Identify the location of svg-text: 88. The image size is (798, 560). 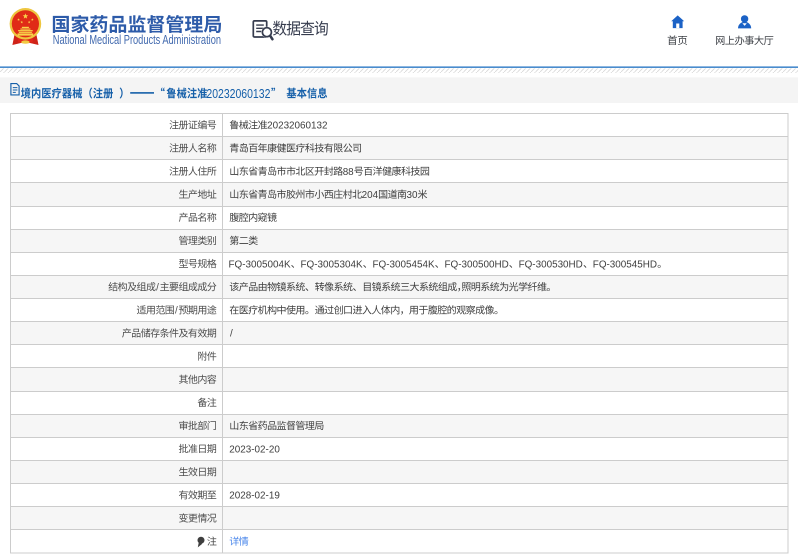
(348, 172).